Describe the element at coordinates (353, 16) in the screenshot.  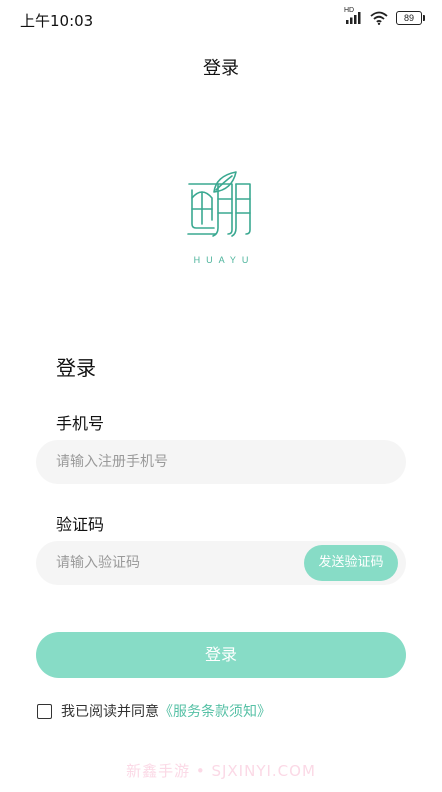
I see `signal-icon: HD` at that location.